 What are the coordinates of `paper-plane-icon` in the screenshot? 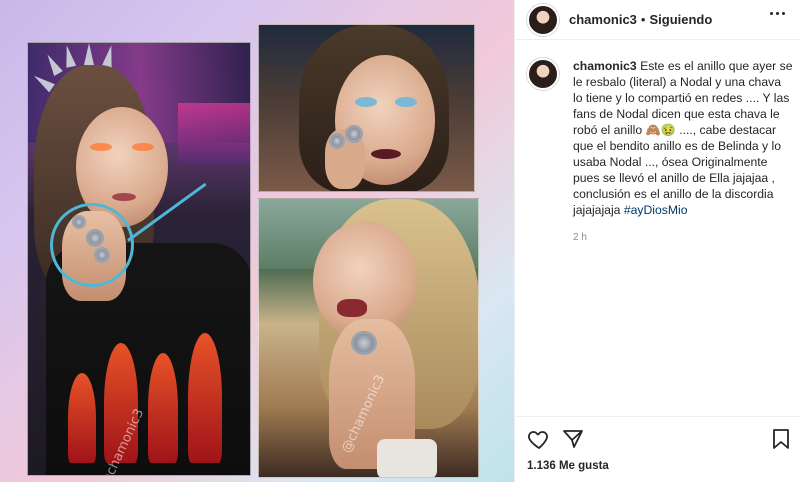 It's located at (573, 439).